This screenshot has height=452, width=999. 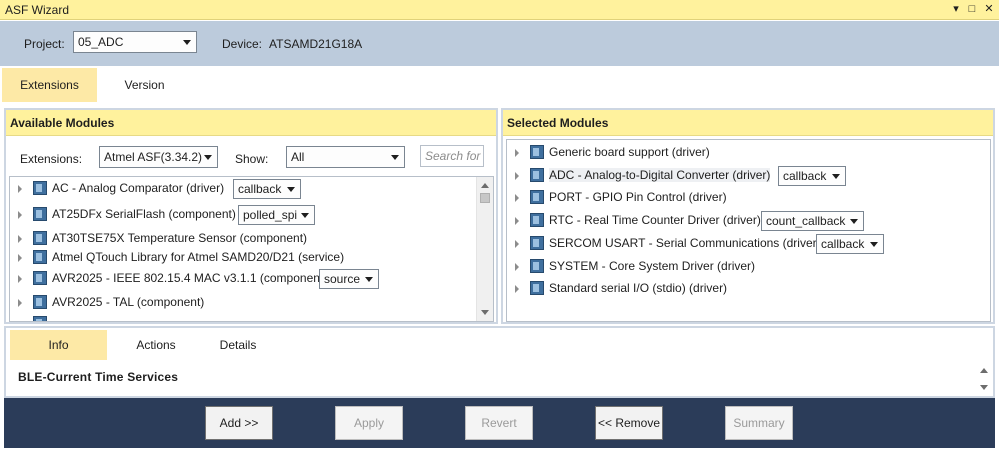 What do you see at coordinates (252, 159) in the screenshot?
I see `show-label: Show:` at bounding box center [252, 159].